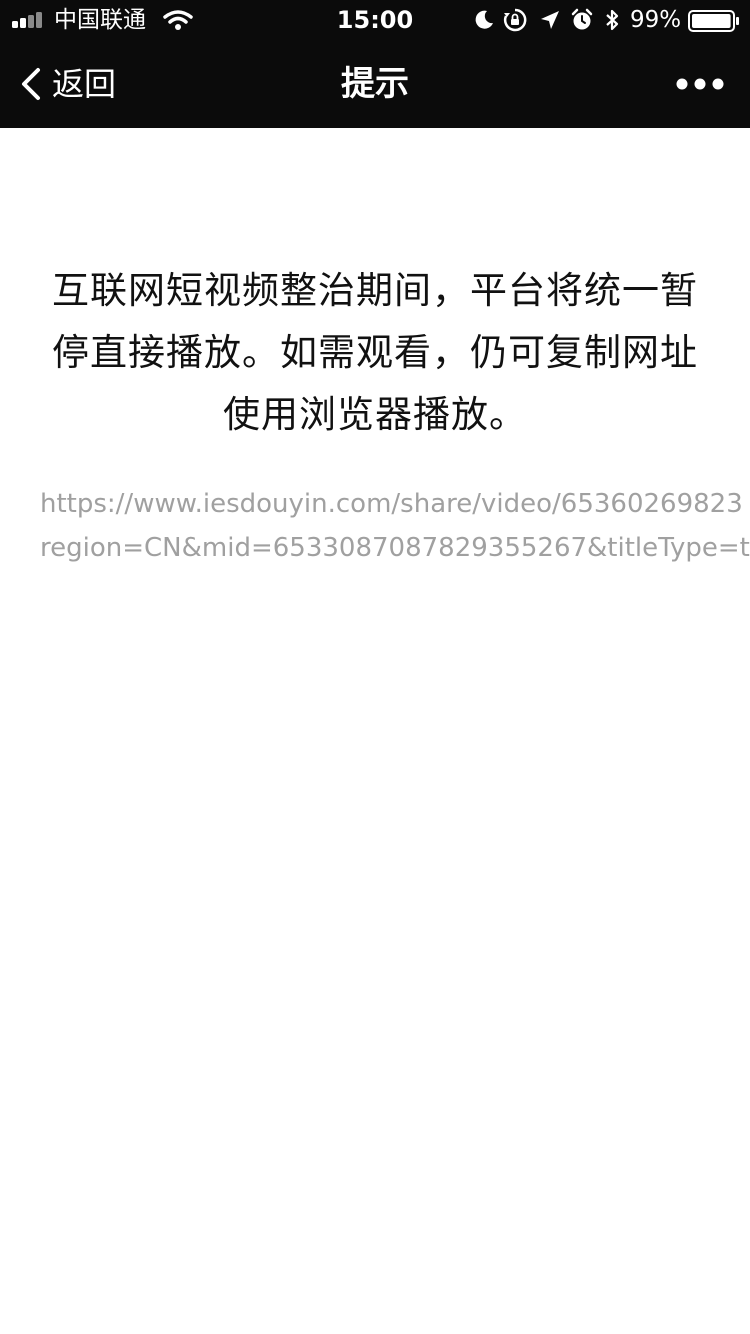 This screenshot has width=750, height=1334. Describe the element at coordinates (656, 20) in the screenshot. I see `battery-percentage: 99%` at that location.